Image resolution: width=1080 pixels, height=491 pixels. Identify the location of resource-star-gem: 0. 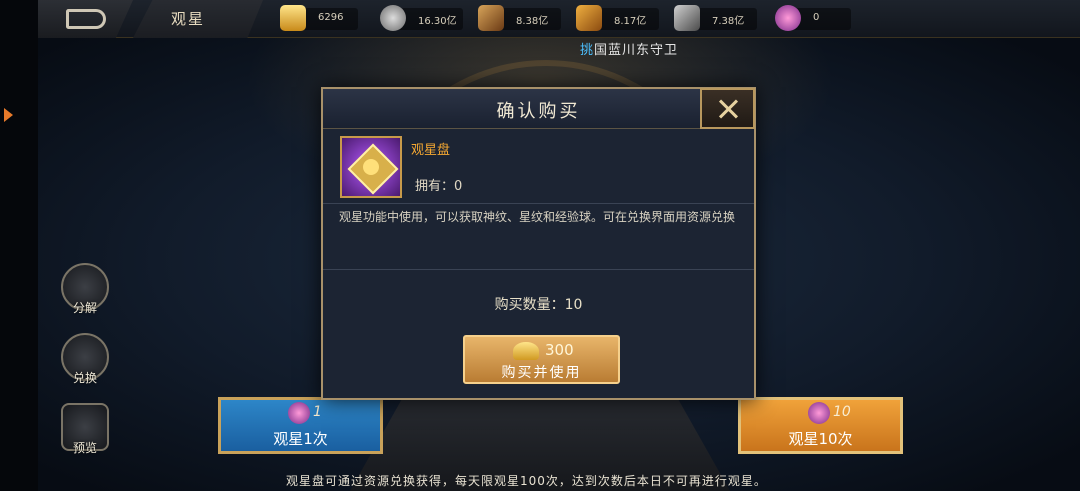
(813, 18).